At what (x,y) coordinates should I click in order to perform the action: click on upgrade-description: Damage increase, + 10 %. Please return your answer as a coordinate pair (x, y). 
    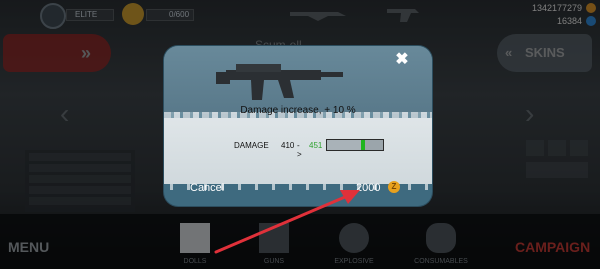
    Looking at the image, I should click on (298, 110).